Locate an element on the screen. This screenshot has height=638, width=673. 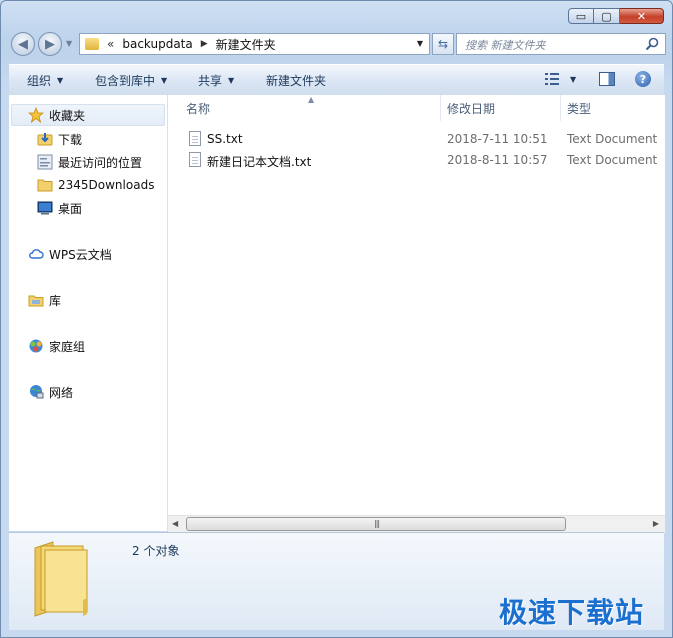
column-header-label: 类型 is located at coordinates (579, 108).